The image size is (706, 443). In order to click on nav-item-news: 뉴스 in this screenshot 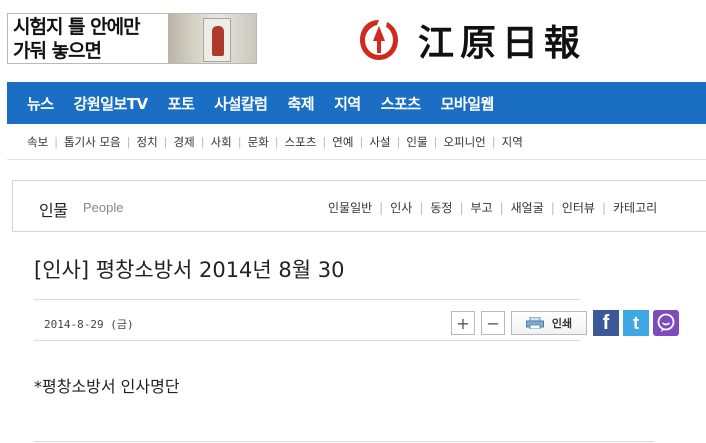, I will do `click(40, 103)`.